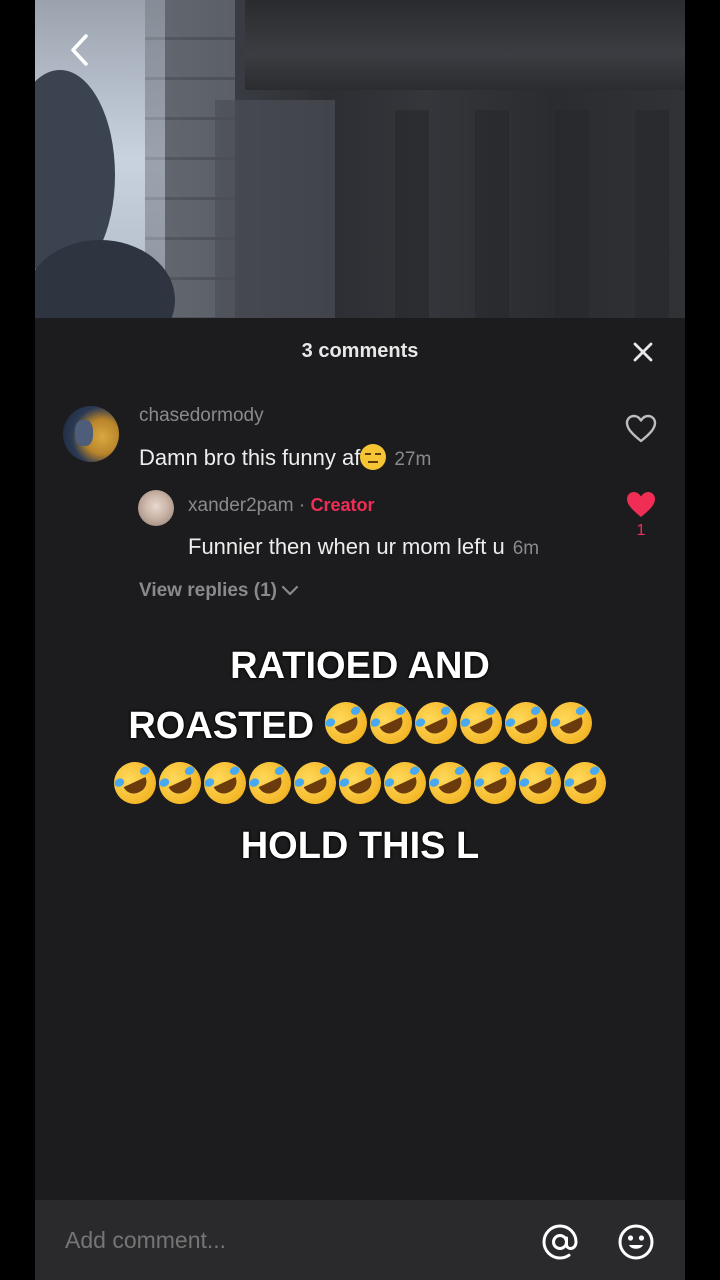  I want to click on comment-username: chasedormody, so click(201, 416).